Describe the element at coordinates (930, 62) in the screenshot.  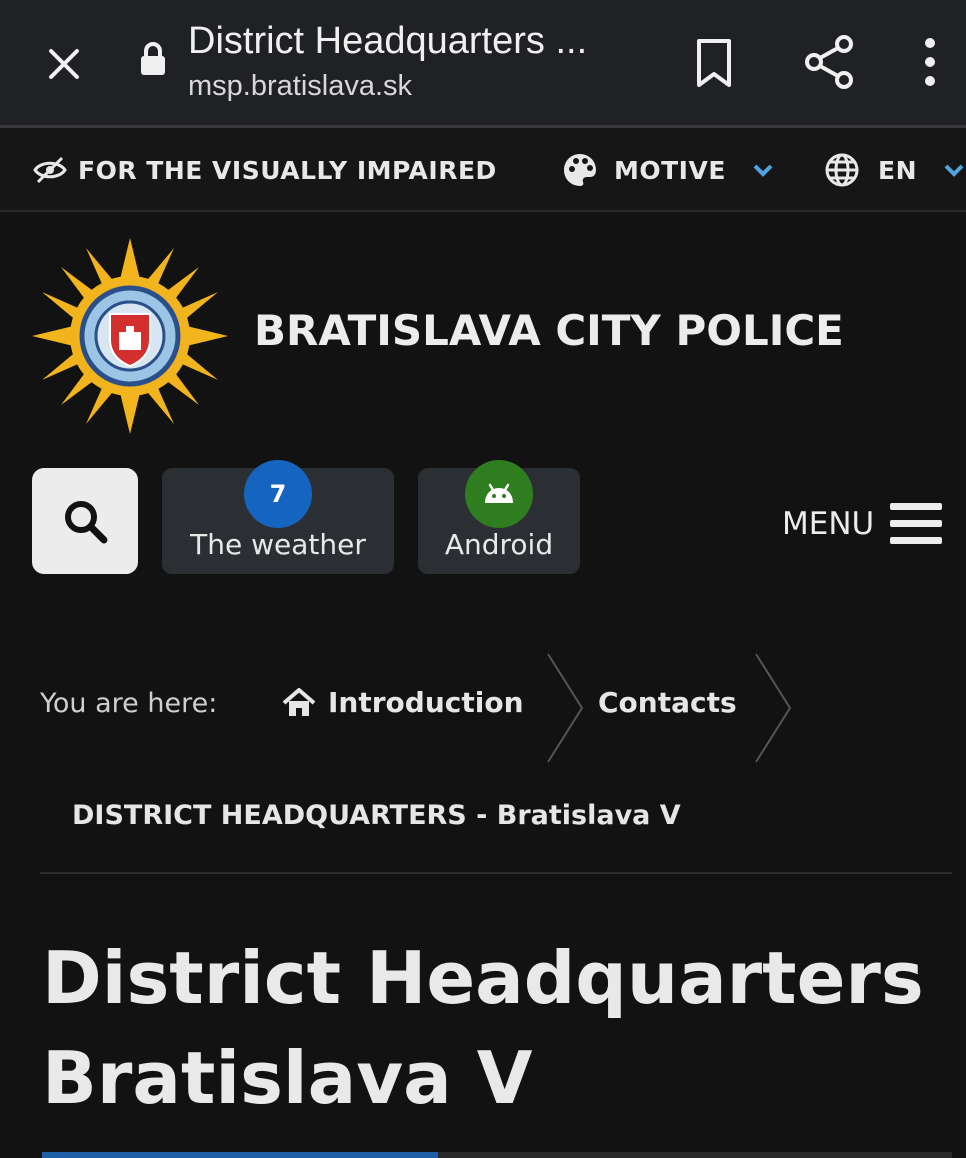
I see `more-vert-icon` at that location.